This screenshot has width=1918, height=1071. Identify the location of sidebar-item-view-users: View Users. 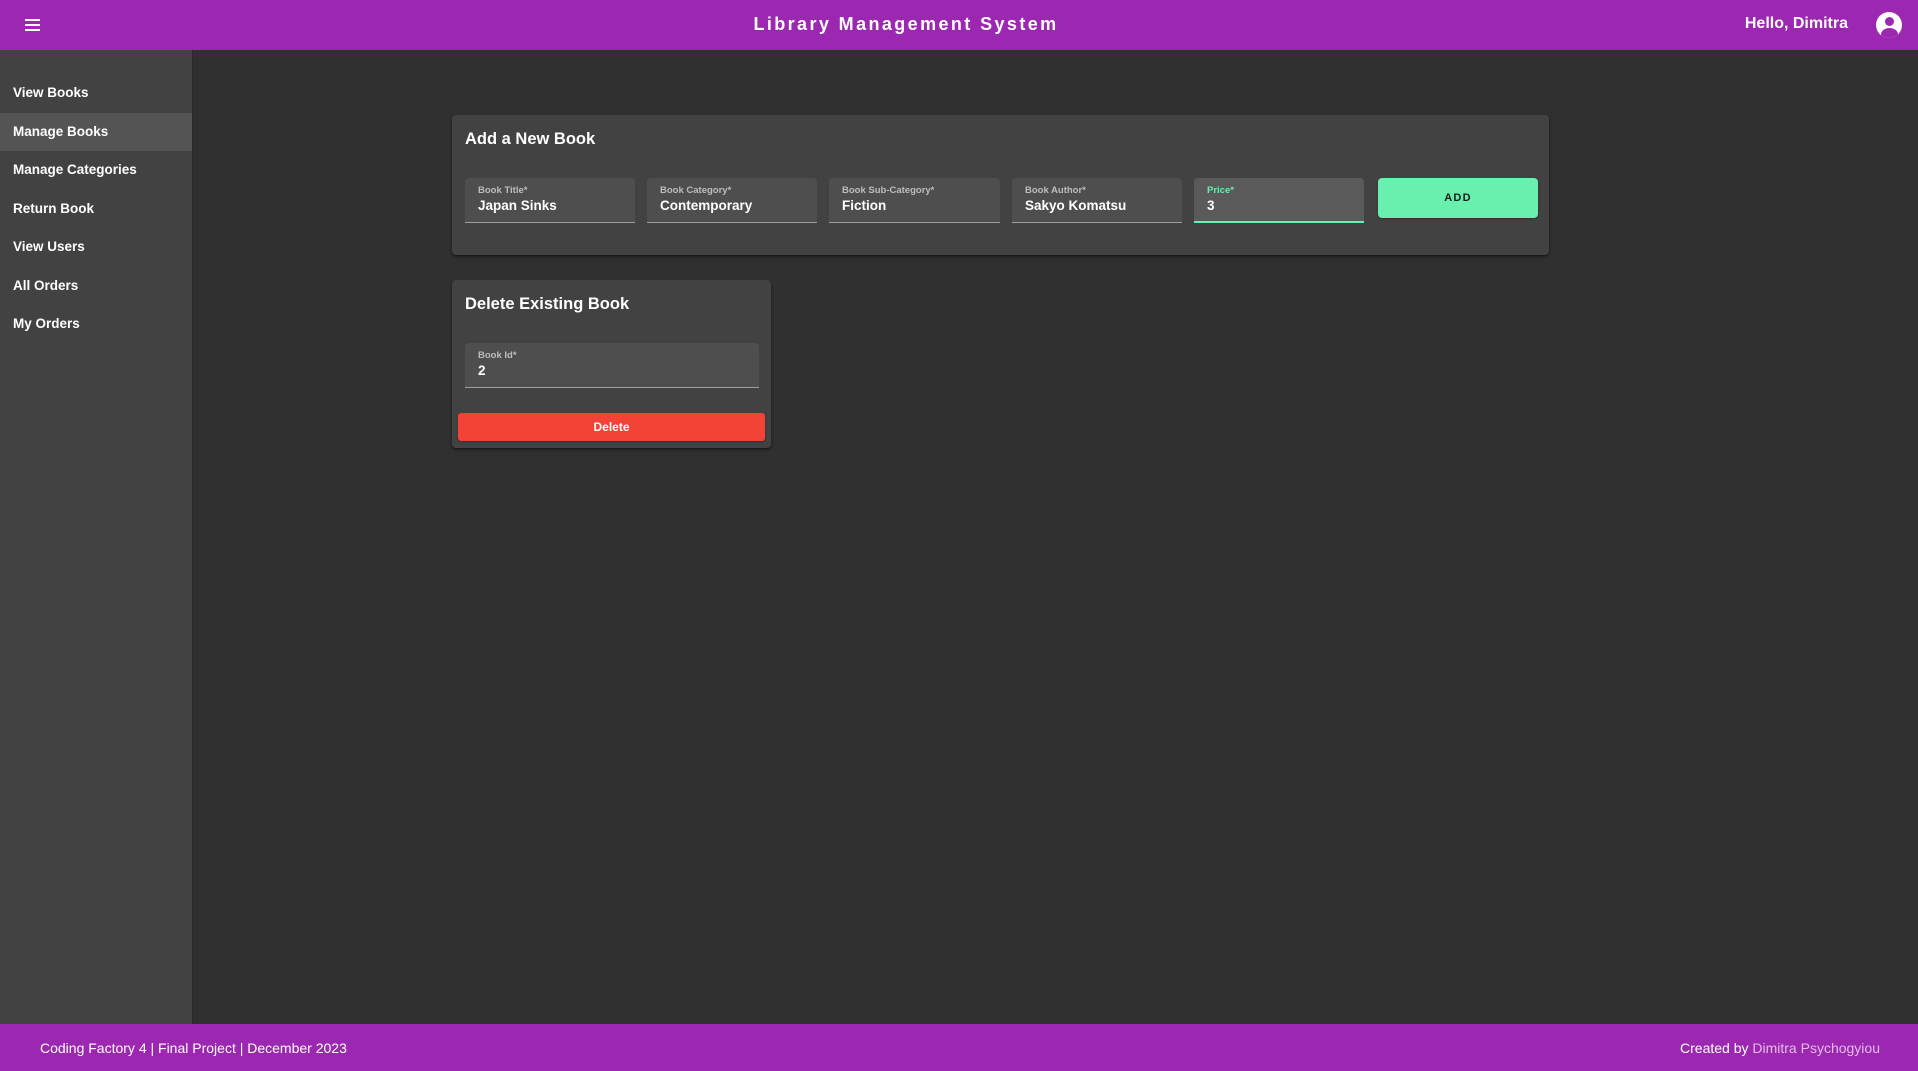
(96, 247).